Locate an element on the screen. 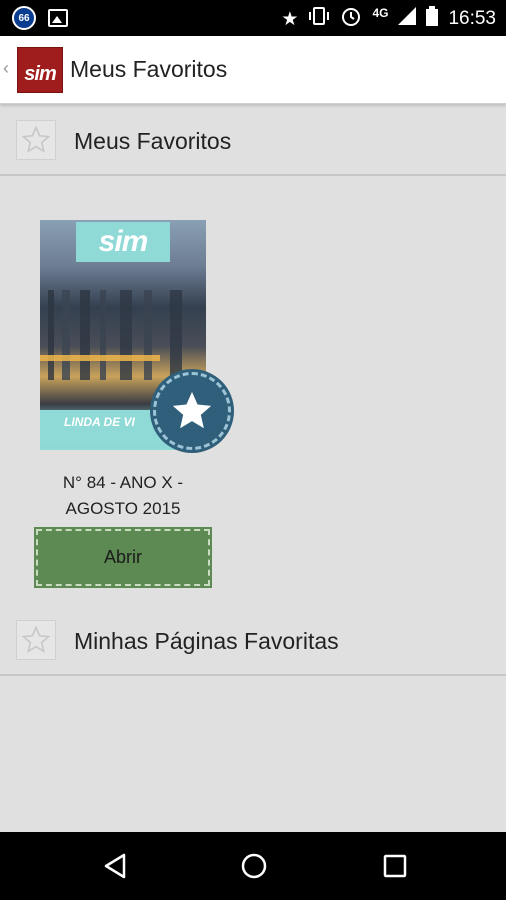  issue-title: N° 84 - ANO X - AGOSTO 2015 is located at coordinates (123, 496).